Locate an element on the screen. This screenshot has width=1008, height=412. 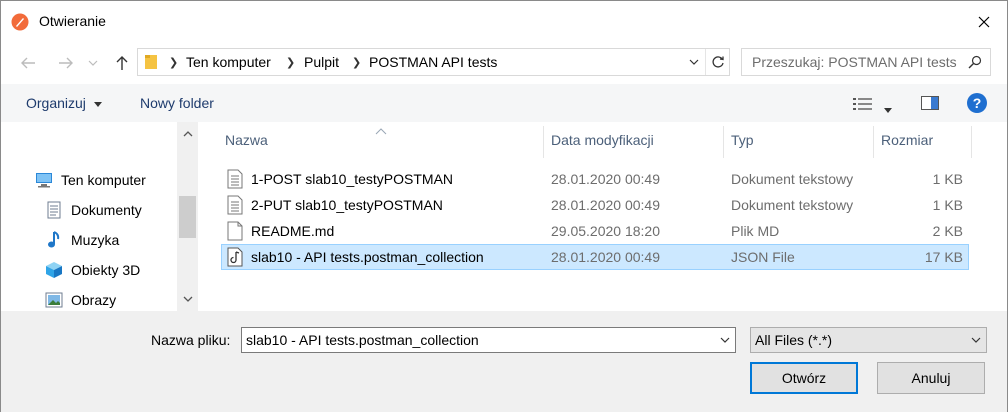
file-size: 2 KB is located at coordinates (947, 231).